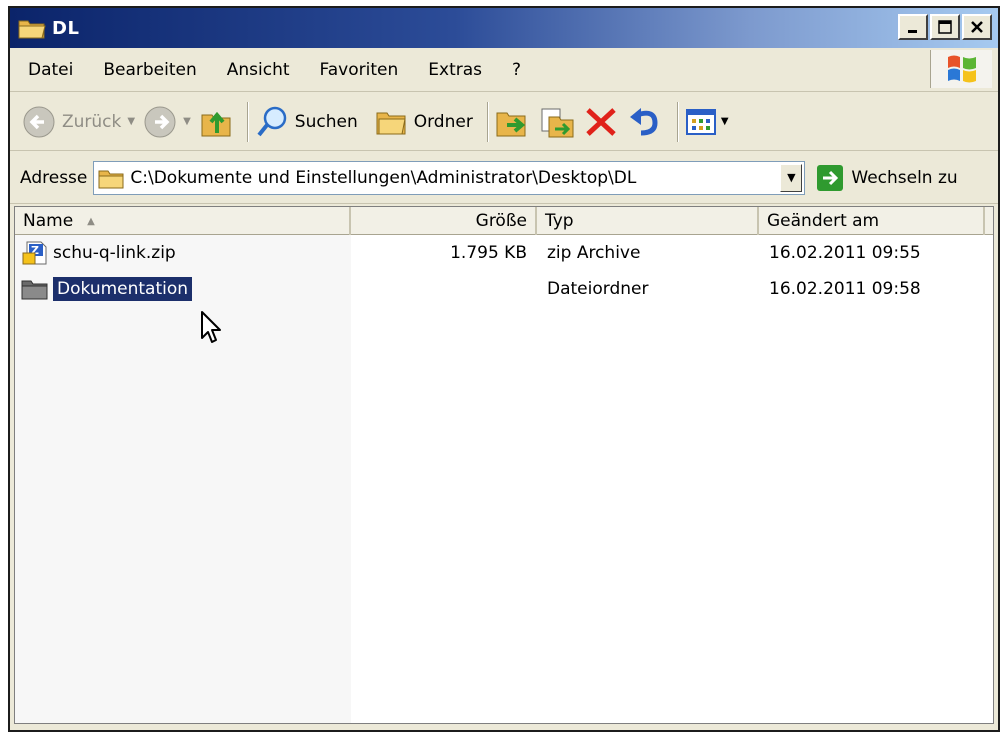  I want to click on search-icon, so click(272, 121).